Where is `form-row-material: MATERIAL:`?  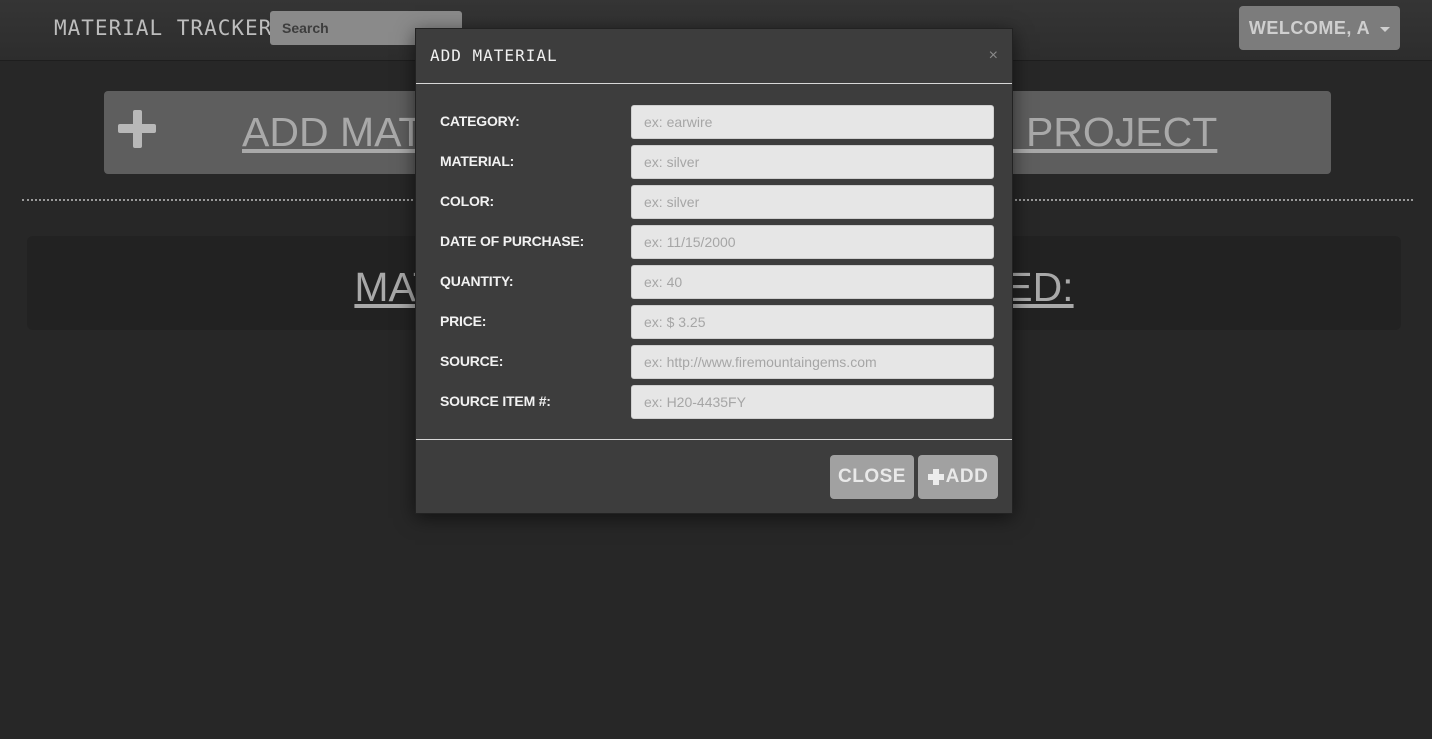 form-row-material: MATERIAL: is located at coordinates (714, 162).